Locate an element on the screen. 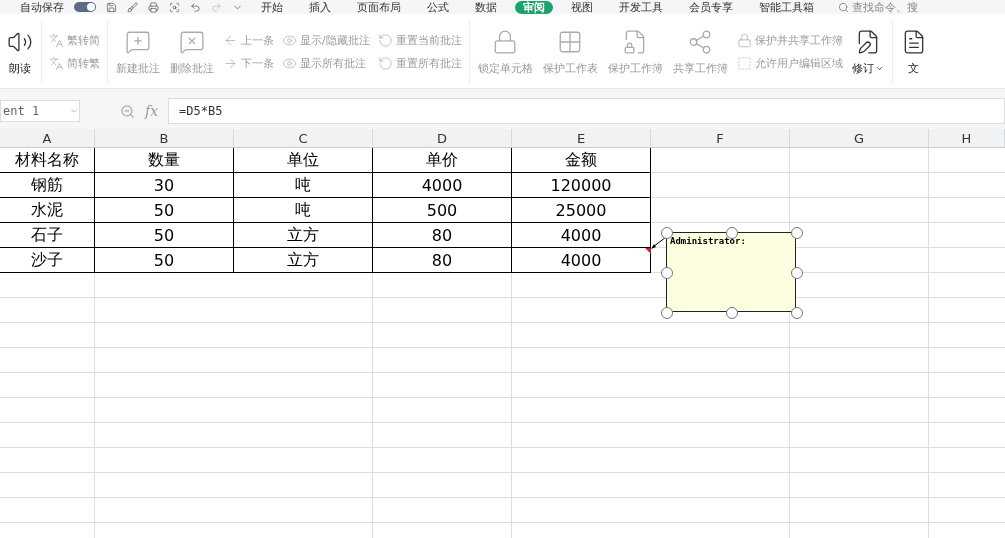 This screenshot has height=538, width=1005. menu-tab: 公式 is located at coordinates (438, 7).